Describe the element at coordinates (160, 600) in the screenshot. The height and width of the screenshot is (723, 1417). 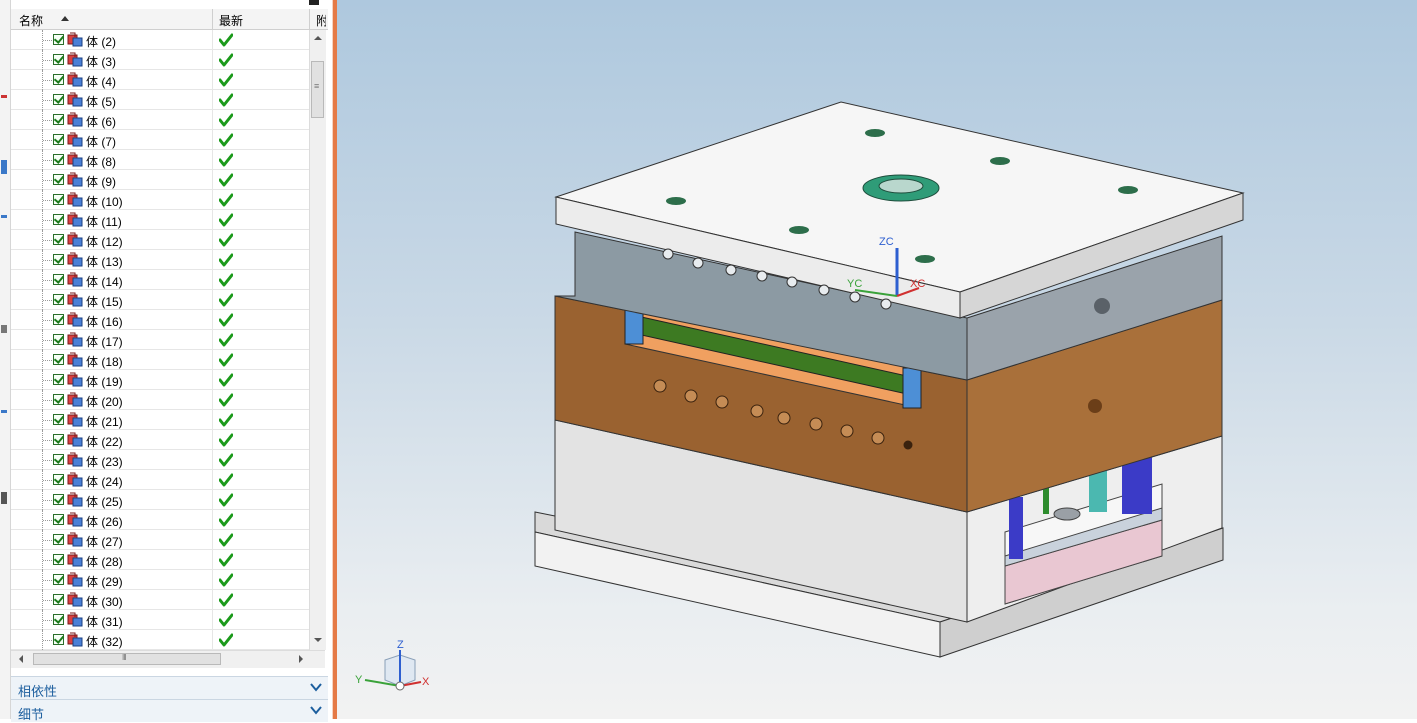
I see `tree-row: 体 (30)` at that location.